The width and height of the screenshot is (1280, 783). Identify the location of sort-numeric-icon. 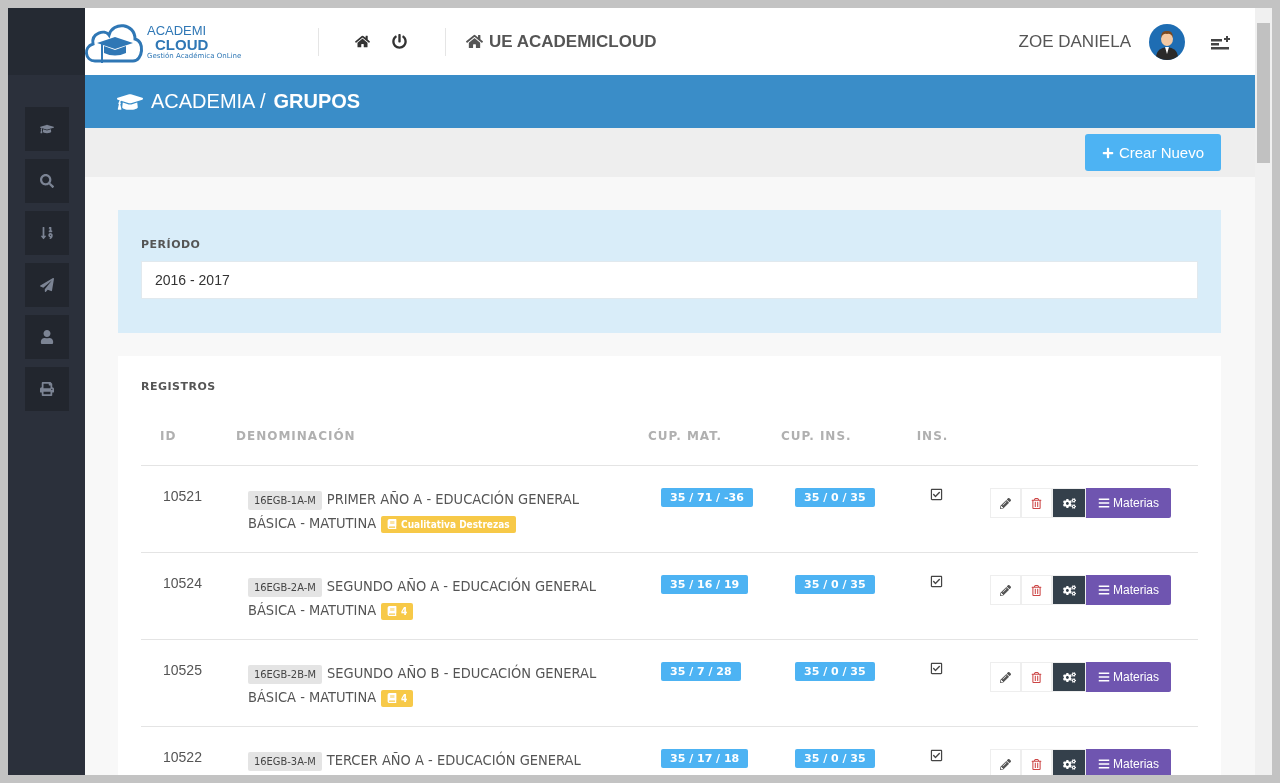
(46, 233).